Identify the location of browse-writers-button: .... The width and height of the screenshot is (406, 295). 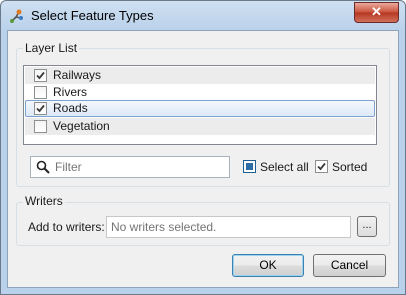
(367, 226).